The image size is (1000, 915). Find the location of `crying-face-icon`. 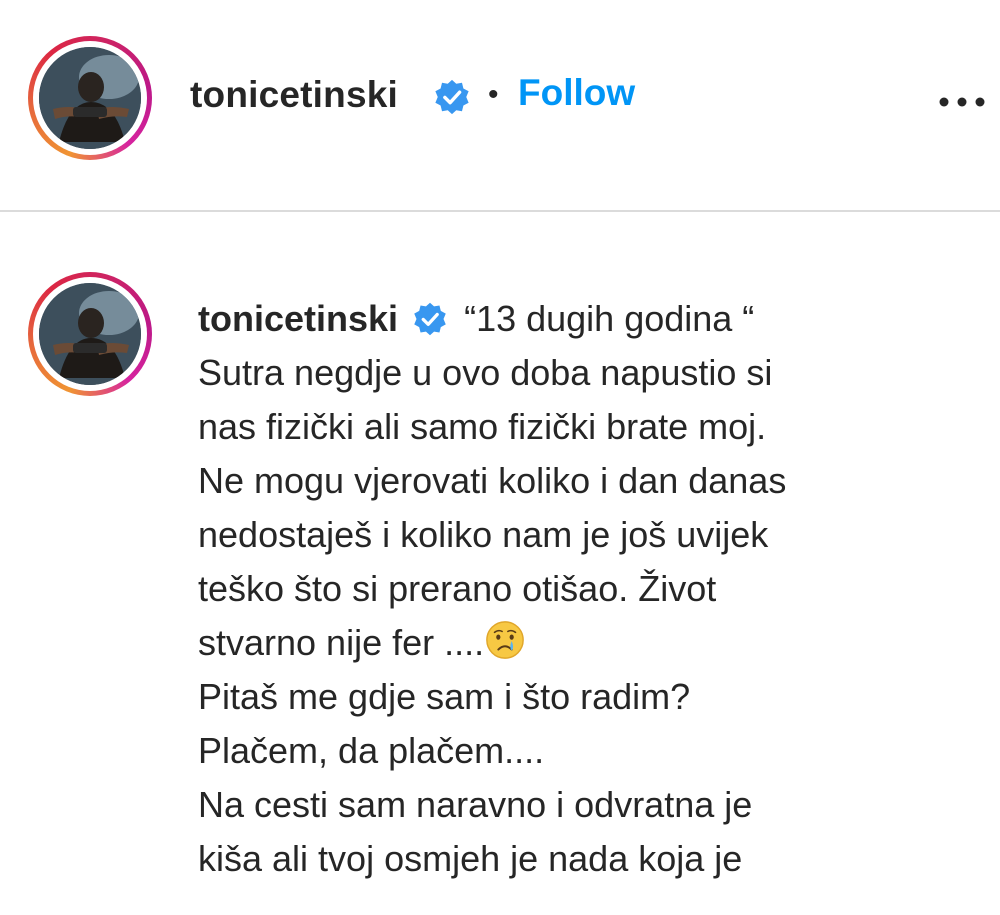

crying-face-icon is located at coordinates (505, 640).